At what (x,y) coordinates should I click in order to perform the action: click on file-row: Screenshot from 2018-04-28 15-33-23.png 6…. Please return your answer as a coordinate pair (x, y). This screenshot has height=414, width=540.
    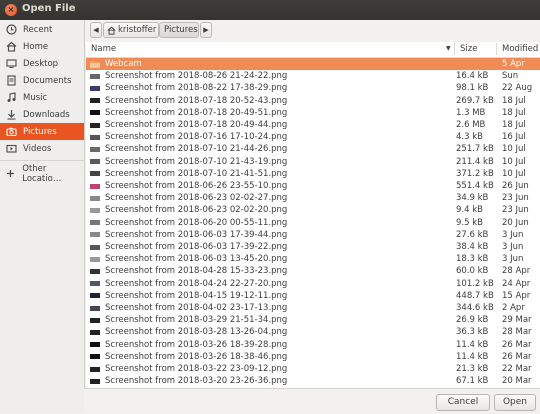
    Looking at the image, I should click on (313, 271).